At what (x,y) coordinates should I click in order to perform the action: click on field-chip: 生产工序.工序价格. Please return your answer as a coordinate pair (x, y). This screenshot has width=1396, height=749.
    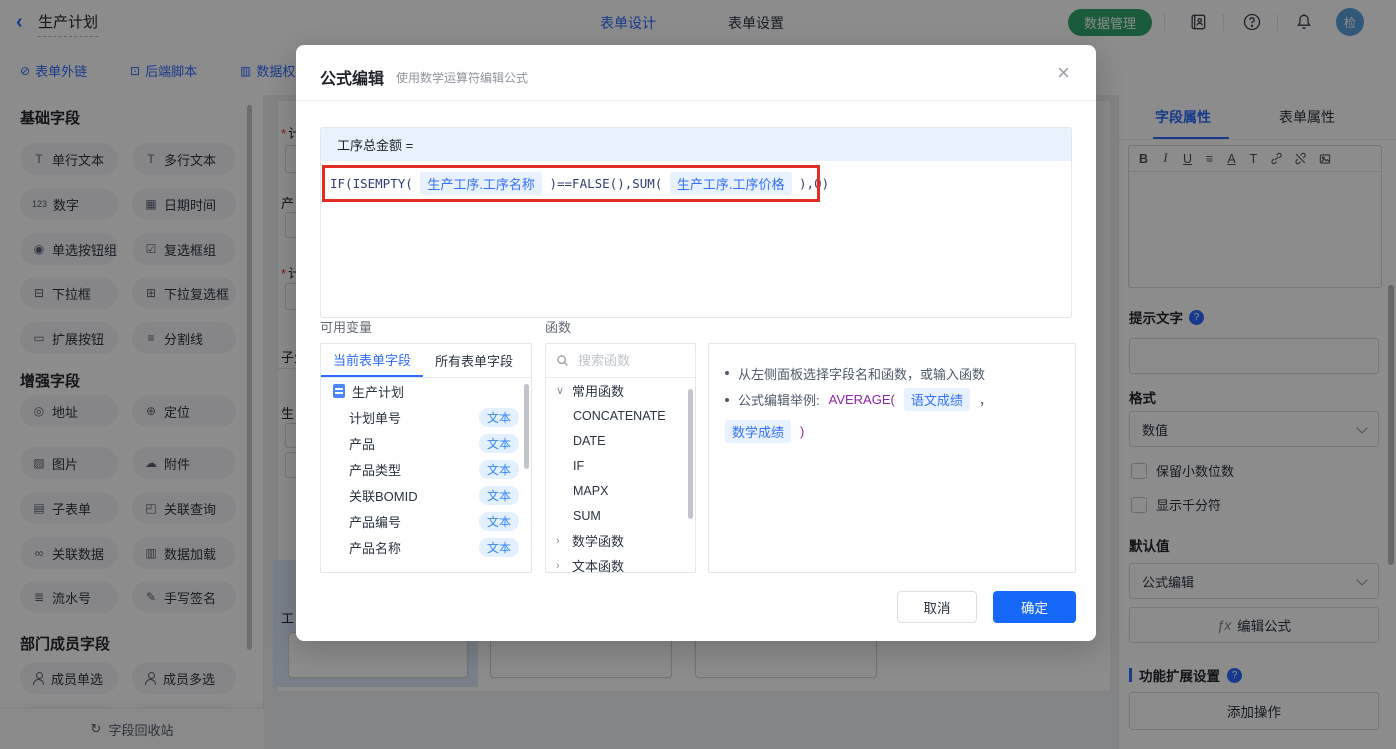
    Looking at the image, I should click on (730, 183).